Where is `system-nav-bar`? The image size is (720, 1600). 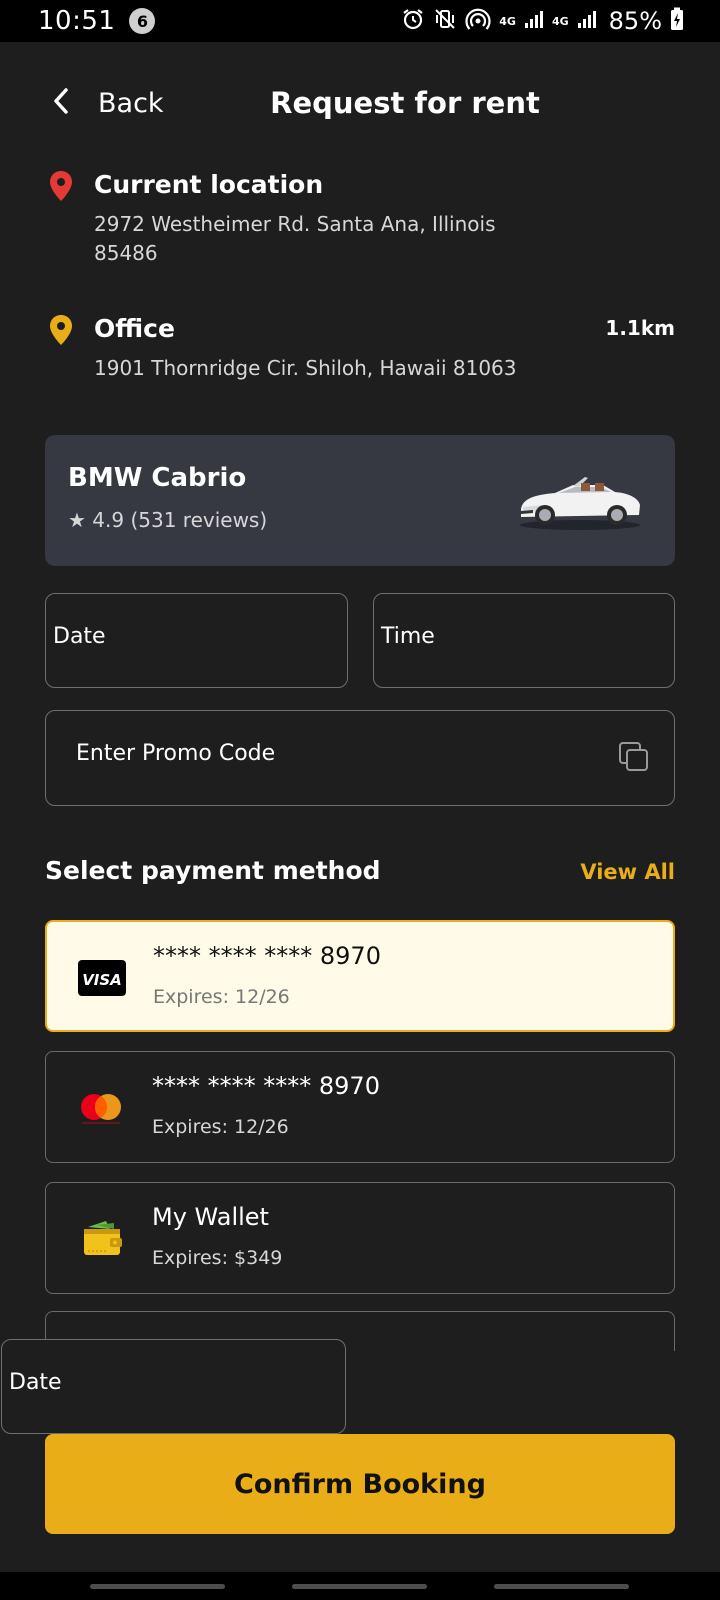
system-nav-bar is located at coordinates (360, 1586).